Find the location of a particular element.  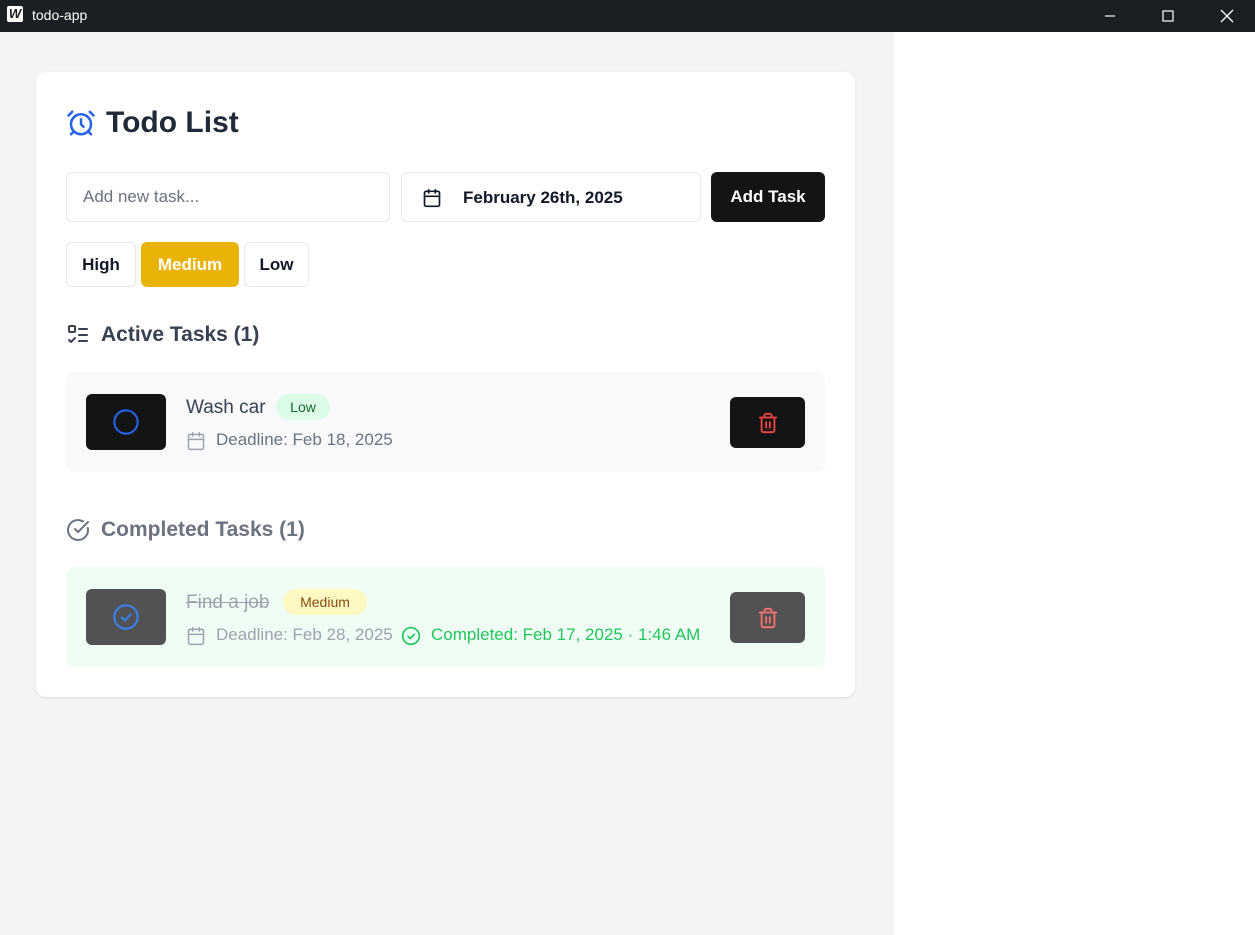

minimize-icon is located at coordinates (1110, 16).